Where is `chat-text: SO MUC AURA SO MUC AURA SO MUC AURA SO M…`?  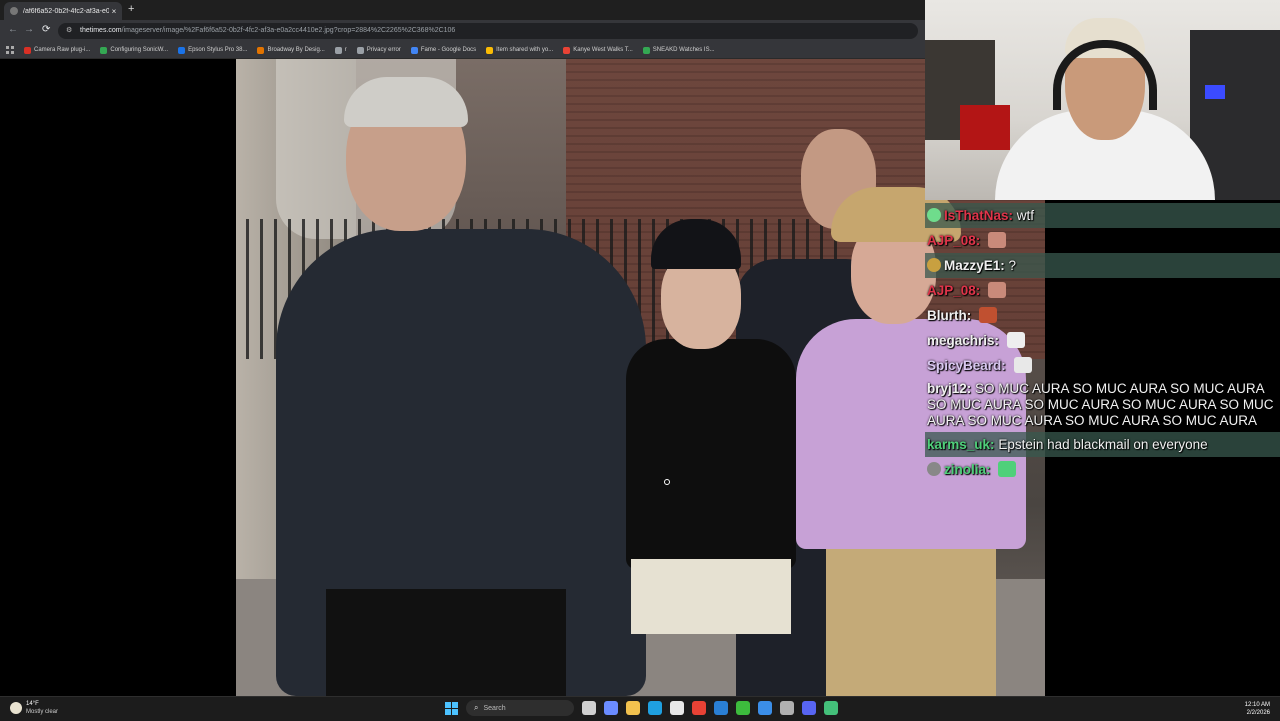
chat-text: SO MUC AURA SO MUC AURA SO MUC AURA SO M… is located at coordinates (1100, 404).